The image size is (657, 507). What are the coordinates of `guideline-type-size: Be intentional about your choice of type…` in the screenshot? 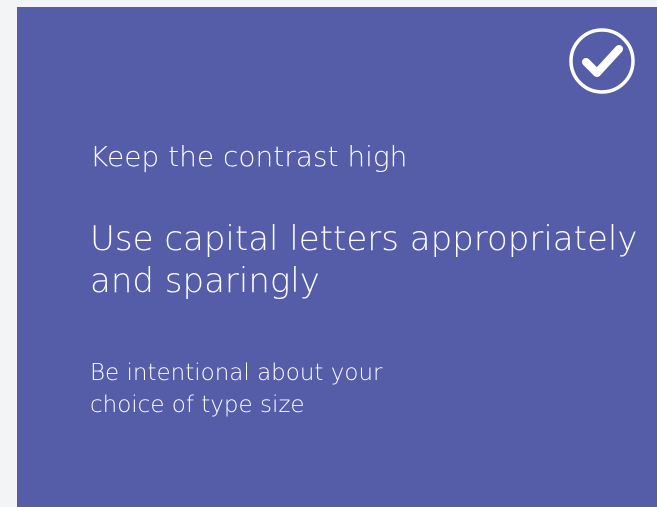 It's located at (236, 389).